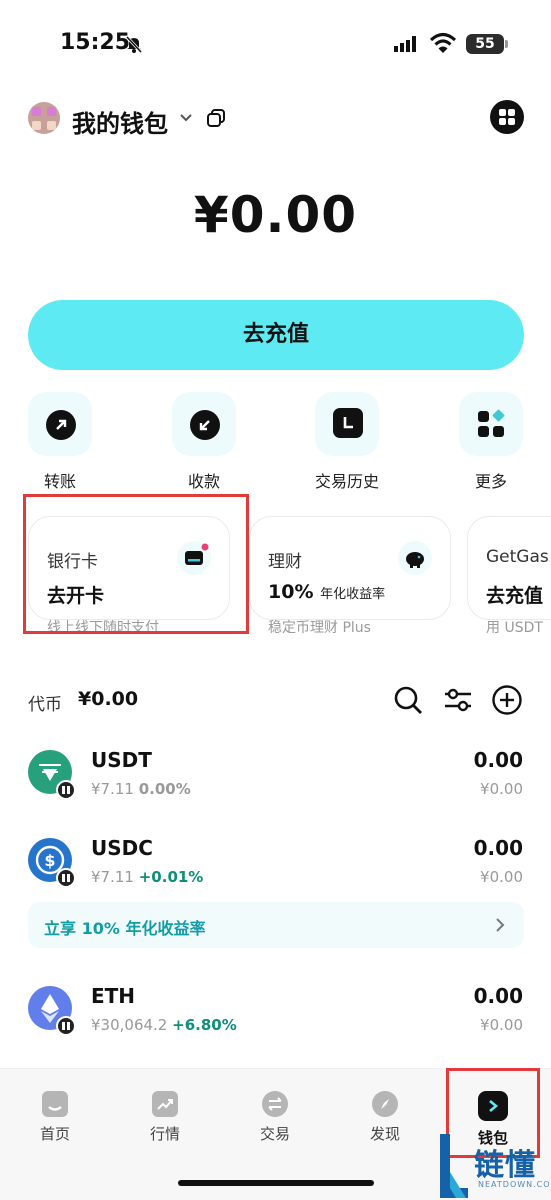  I want to click on tab-label: 交易, so click(274, 1134).